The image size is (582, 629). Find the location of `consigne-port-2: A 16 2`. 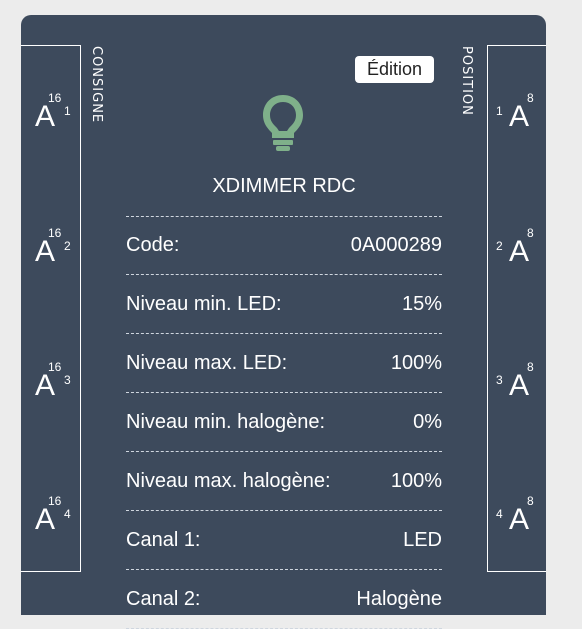

consigne-port-2: A 16 2 is located at coordinates (55, 249).